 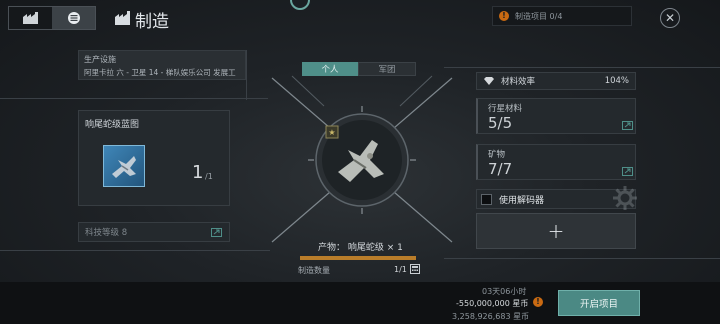 What do you see at coordinates (497, 155) in the screenshot?
I see `material-label: 矿物` at bounding box center [497, 155].